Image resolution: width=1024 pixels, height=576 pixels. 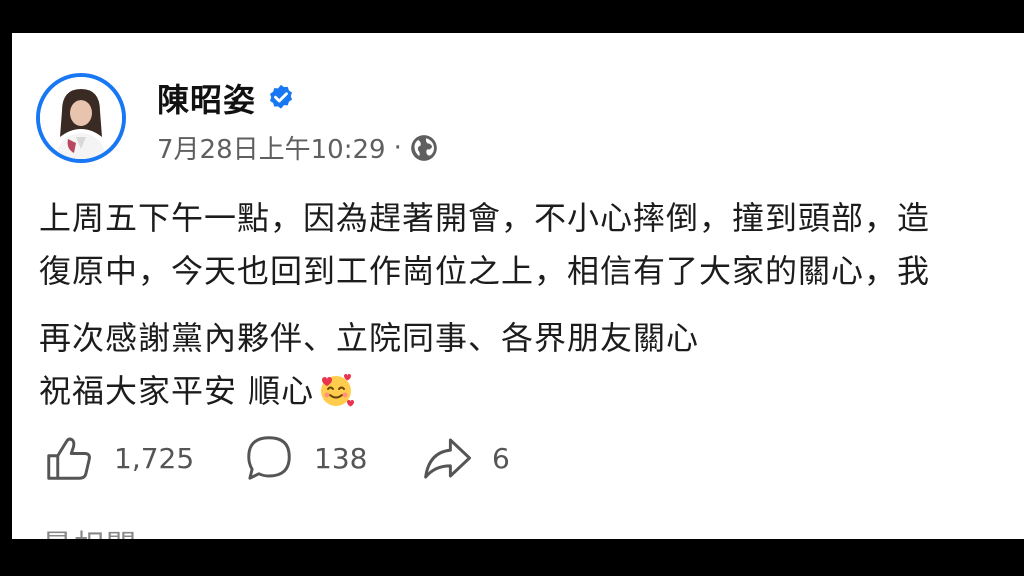 What do you see at coordinates (90, 530) in the screenshot?
I see `comment-sort-label: 最相關` at bounding box center [90, 530].